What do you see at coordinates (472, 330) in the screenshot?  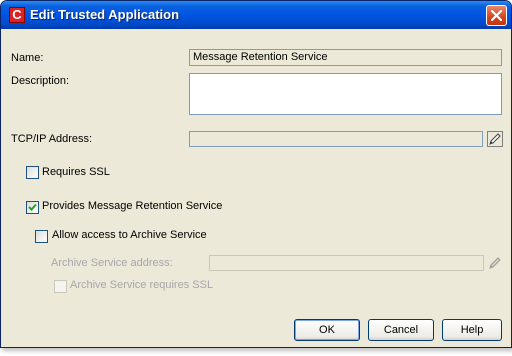 I see `help-button: Help` at bounding box center [472, 330].